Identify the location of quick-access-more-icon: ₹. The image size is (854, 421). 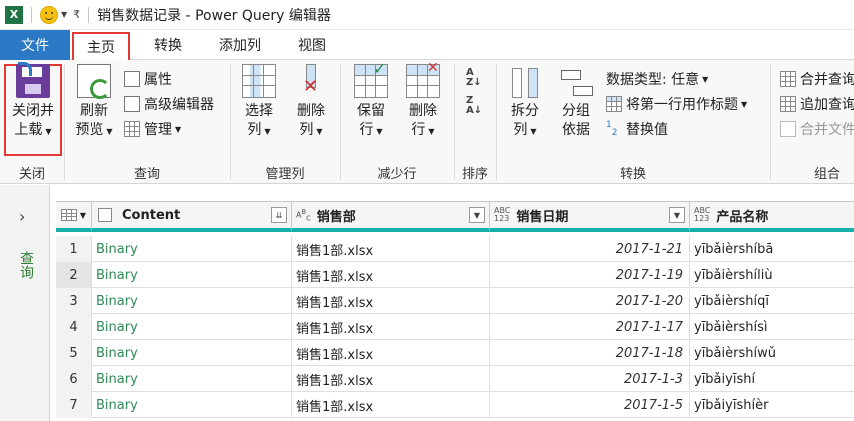
(76, 14).